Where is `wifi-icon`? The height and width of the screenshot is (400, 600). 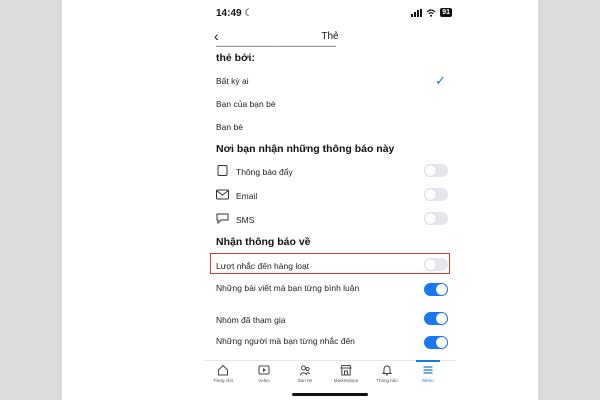 wifi-icon is located at coordinates (431, 12).